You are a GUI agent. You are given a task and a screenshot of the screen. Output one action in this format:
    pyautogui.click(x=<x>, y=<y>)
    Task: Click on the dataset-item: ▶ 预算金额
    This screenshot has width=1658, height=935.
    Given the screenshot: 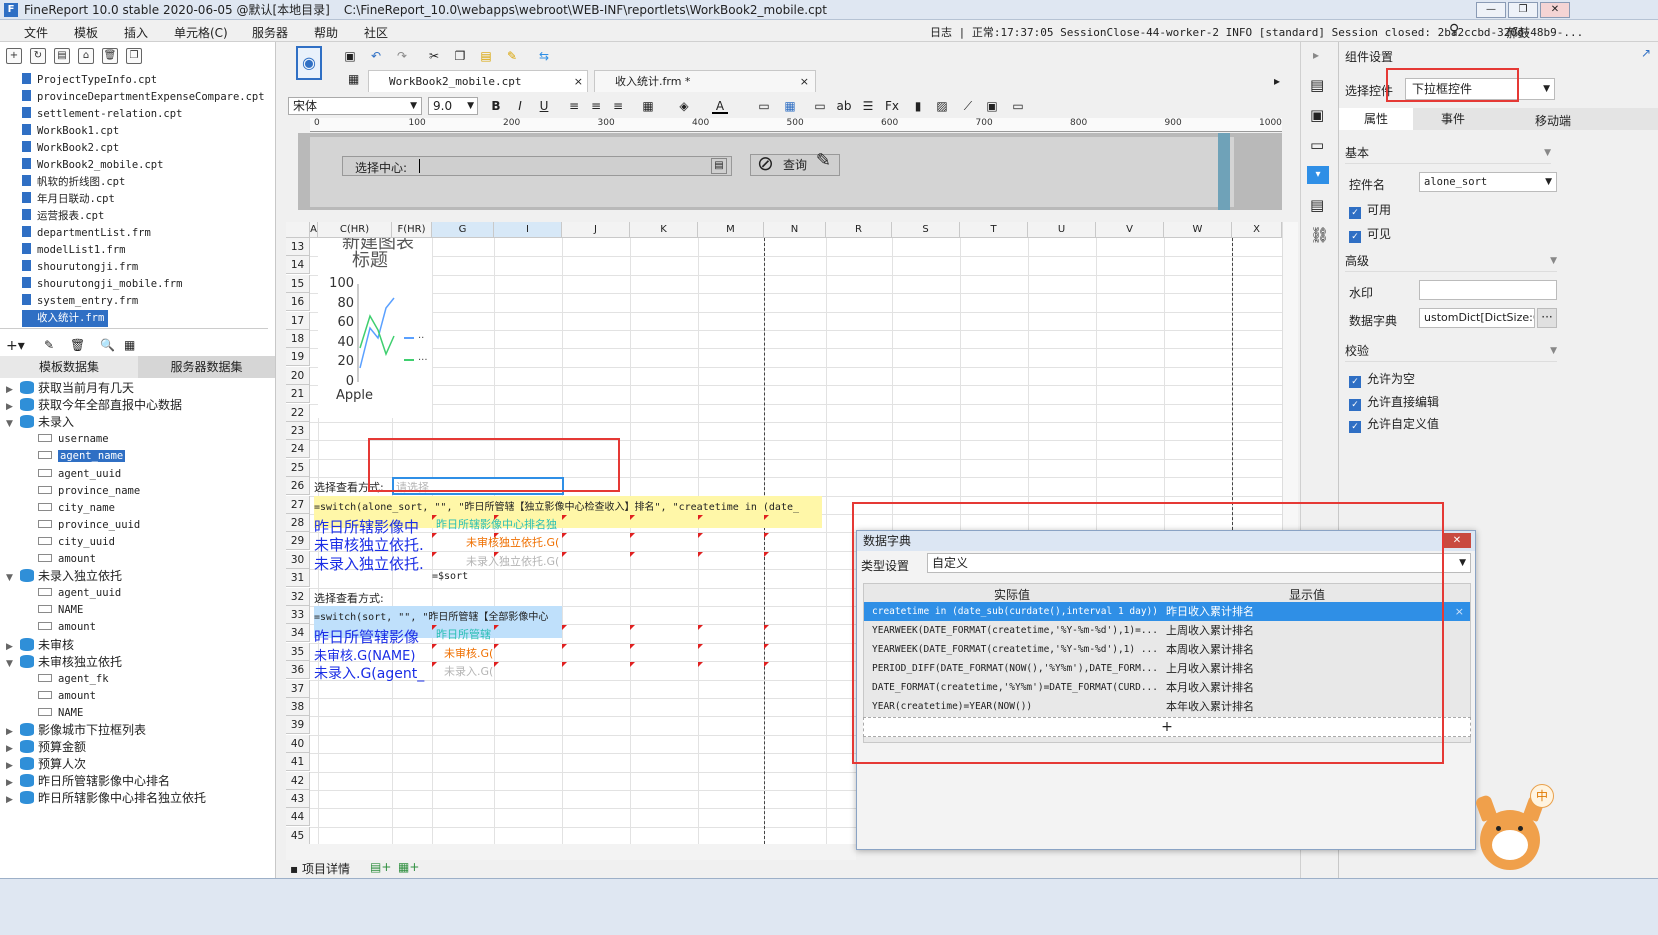 What is the action you would take?
    pyautogui.click(x=46, y=747)
    